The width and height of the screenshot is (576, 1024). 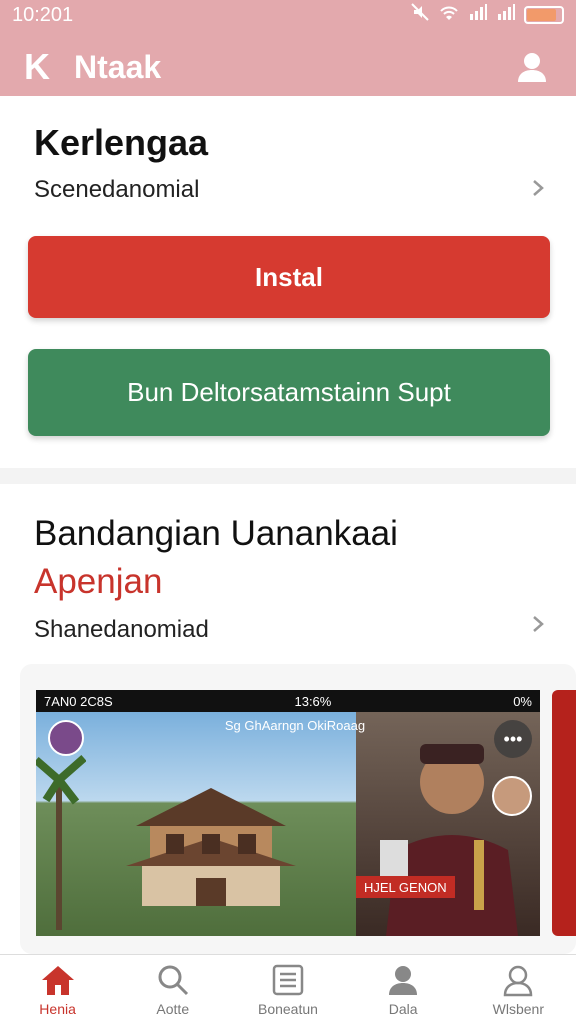 What do you see at coordinates (403, 980) in the screenshot?
I see `person-icon` at bounding box center [403, 980].